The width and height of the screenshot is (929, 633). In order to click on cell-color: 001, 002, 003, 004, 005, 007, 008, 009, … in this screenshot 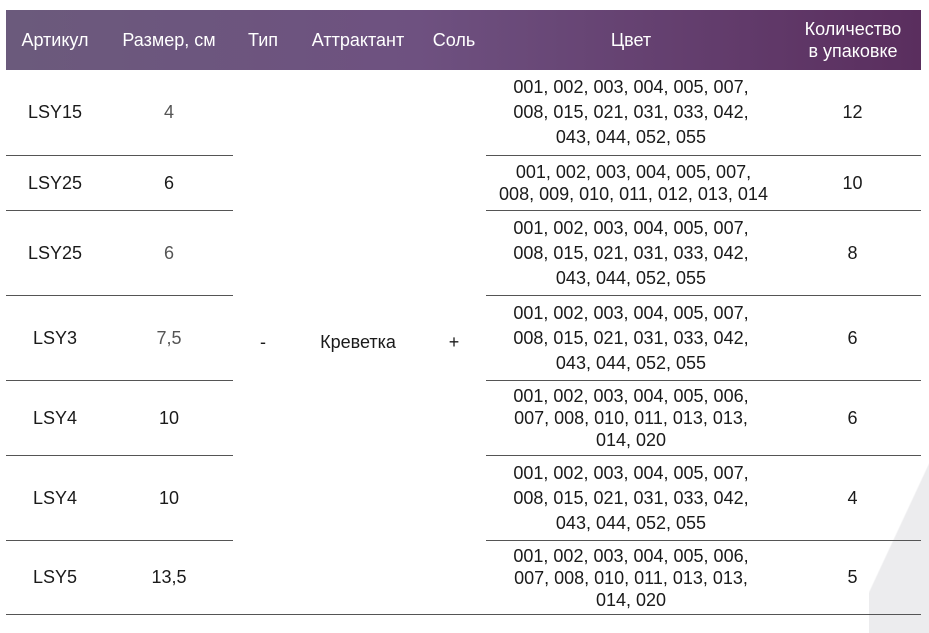, I will do `click(633, 183)`.